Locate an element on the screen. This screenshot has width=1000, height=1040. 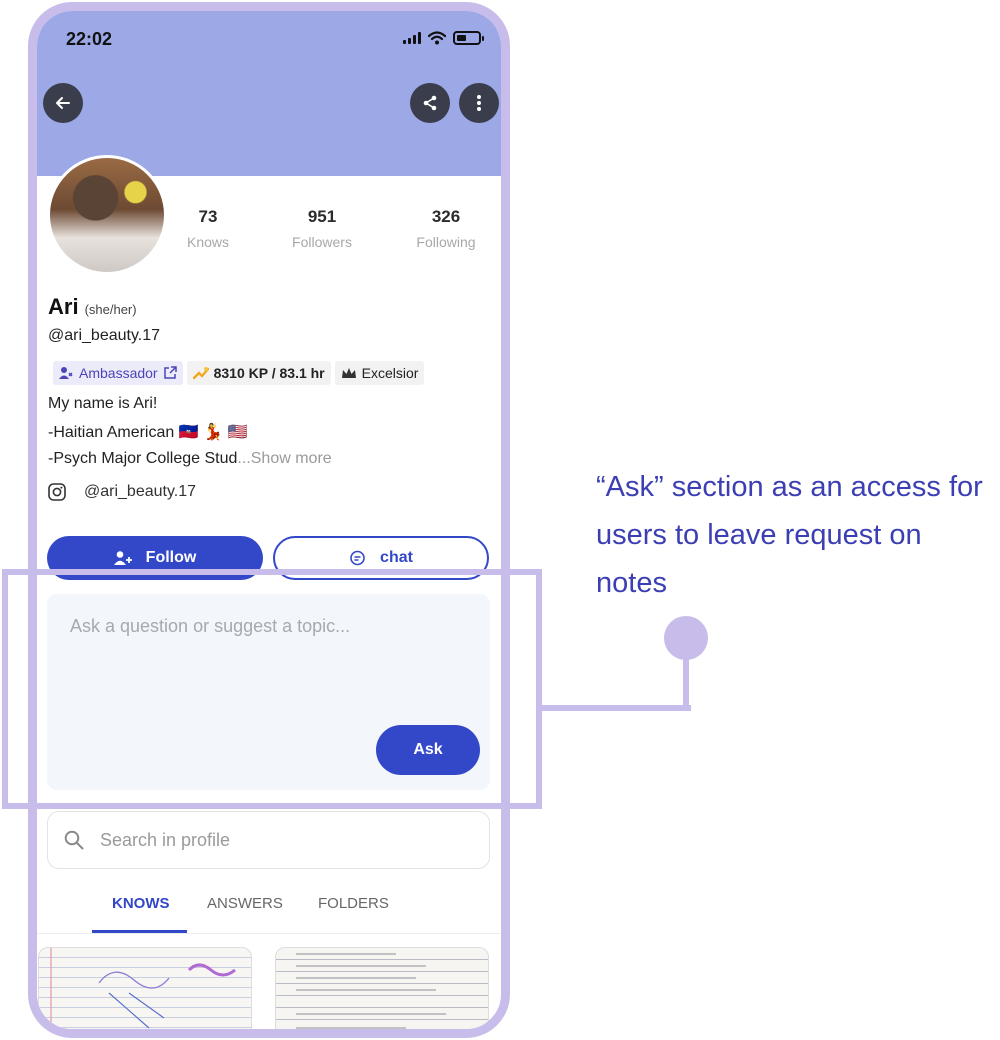
ask-section-highlight is located at coordinates (272, 689).